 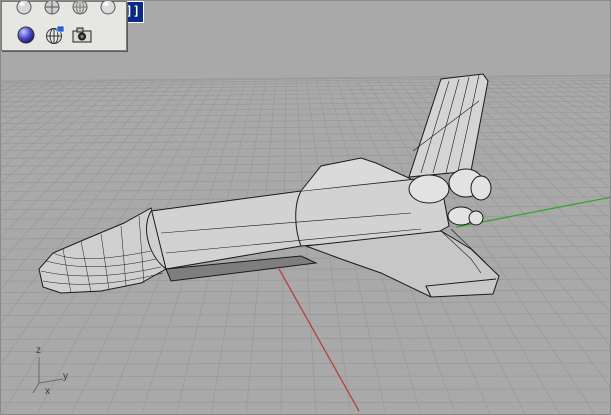 I want to click on axis-triad, so click(x=48, y=375).